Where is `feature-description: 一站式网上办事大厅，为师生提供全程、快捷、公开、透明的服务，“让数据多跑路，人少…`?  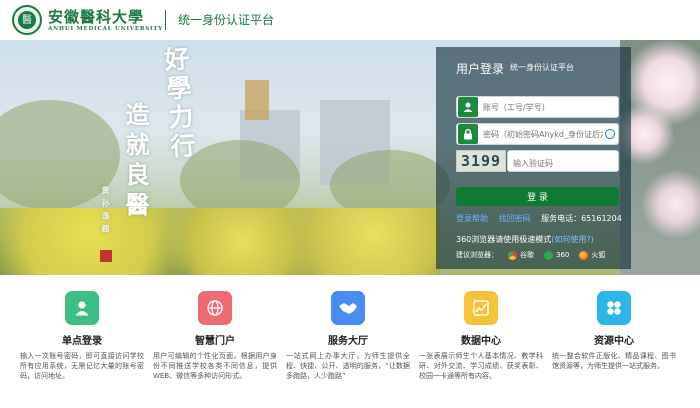 feature-description: 一站式网上办事大厅，为师生提供全程、快捷、公开、透明的服务，“让数据多跑路，人少… is located at coordinates (348, 366).